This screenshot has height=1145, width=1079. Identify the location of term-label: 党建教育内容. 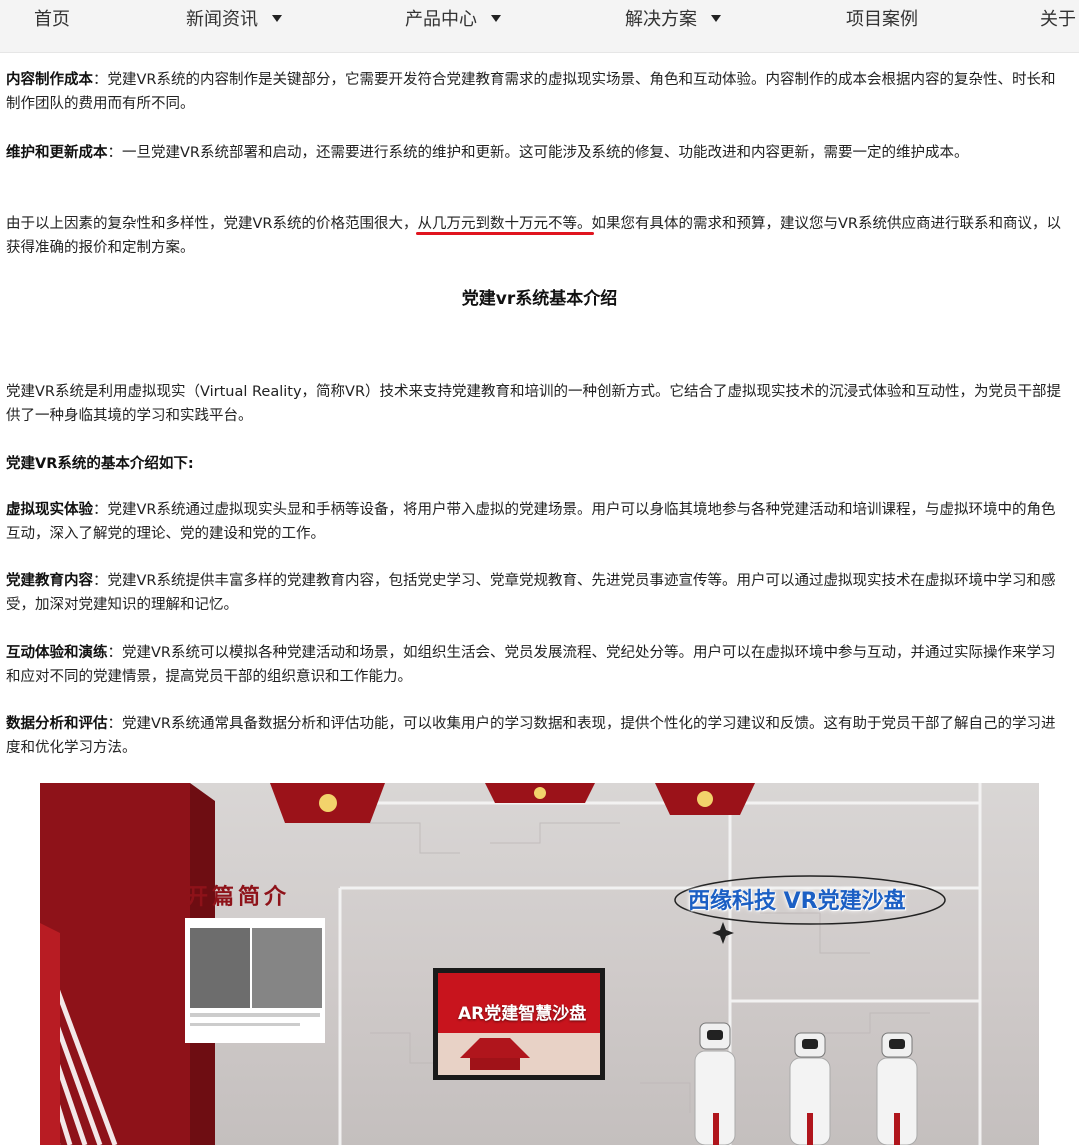
(49, 581).